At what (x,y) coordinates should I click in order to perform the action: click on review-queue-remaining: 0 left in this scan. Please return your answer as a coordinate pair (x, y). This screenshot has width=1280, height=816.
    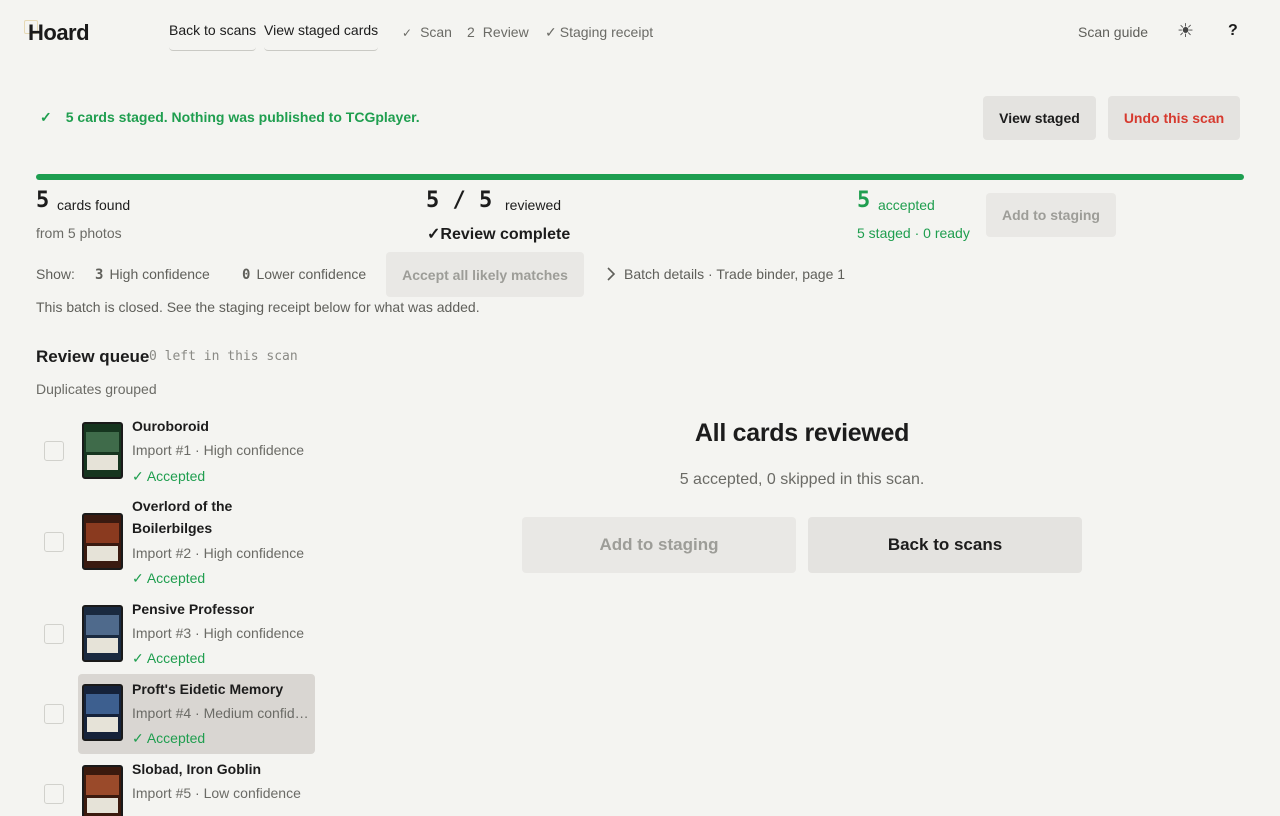
    Looking at the image, I should click on (223, 356).